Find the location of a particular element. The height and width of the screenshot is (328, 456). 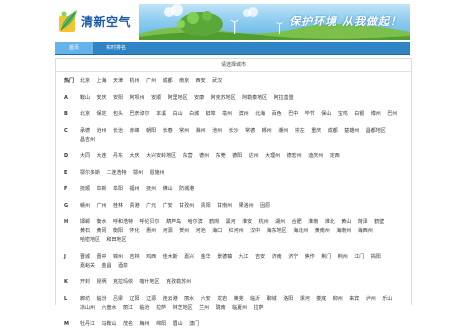

city-link: 黄山 is located at coordinates (346, 222).